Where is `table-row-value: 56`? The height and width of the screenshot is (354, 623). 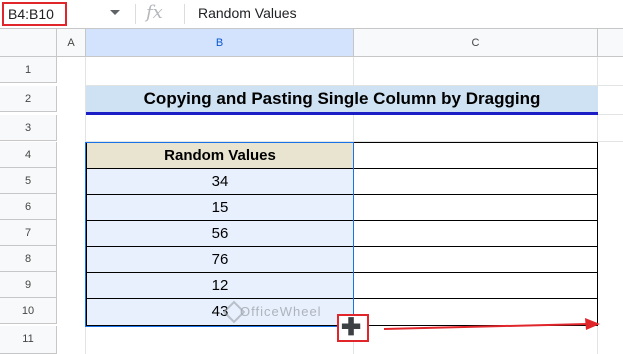
table-row-value: 56 is located at coordinates (220, 233).